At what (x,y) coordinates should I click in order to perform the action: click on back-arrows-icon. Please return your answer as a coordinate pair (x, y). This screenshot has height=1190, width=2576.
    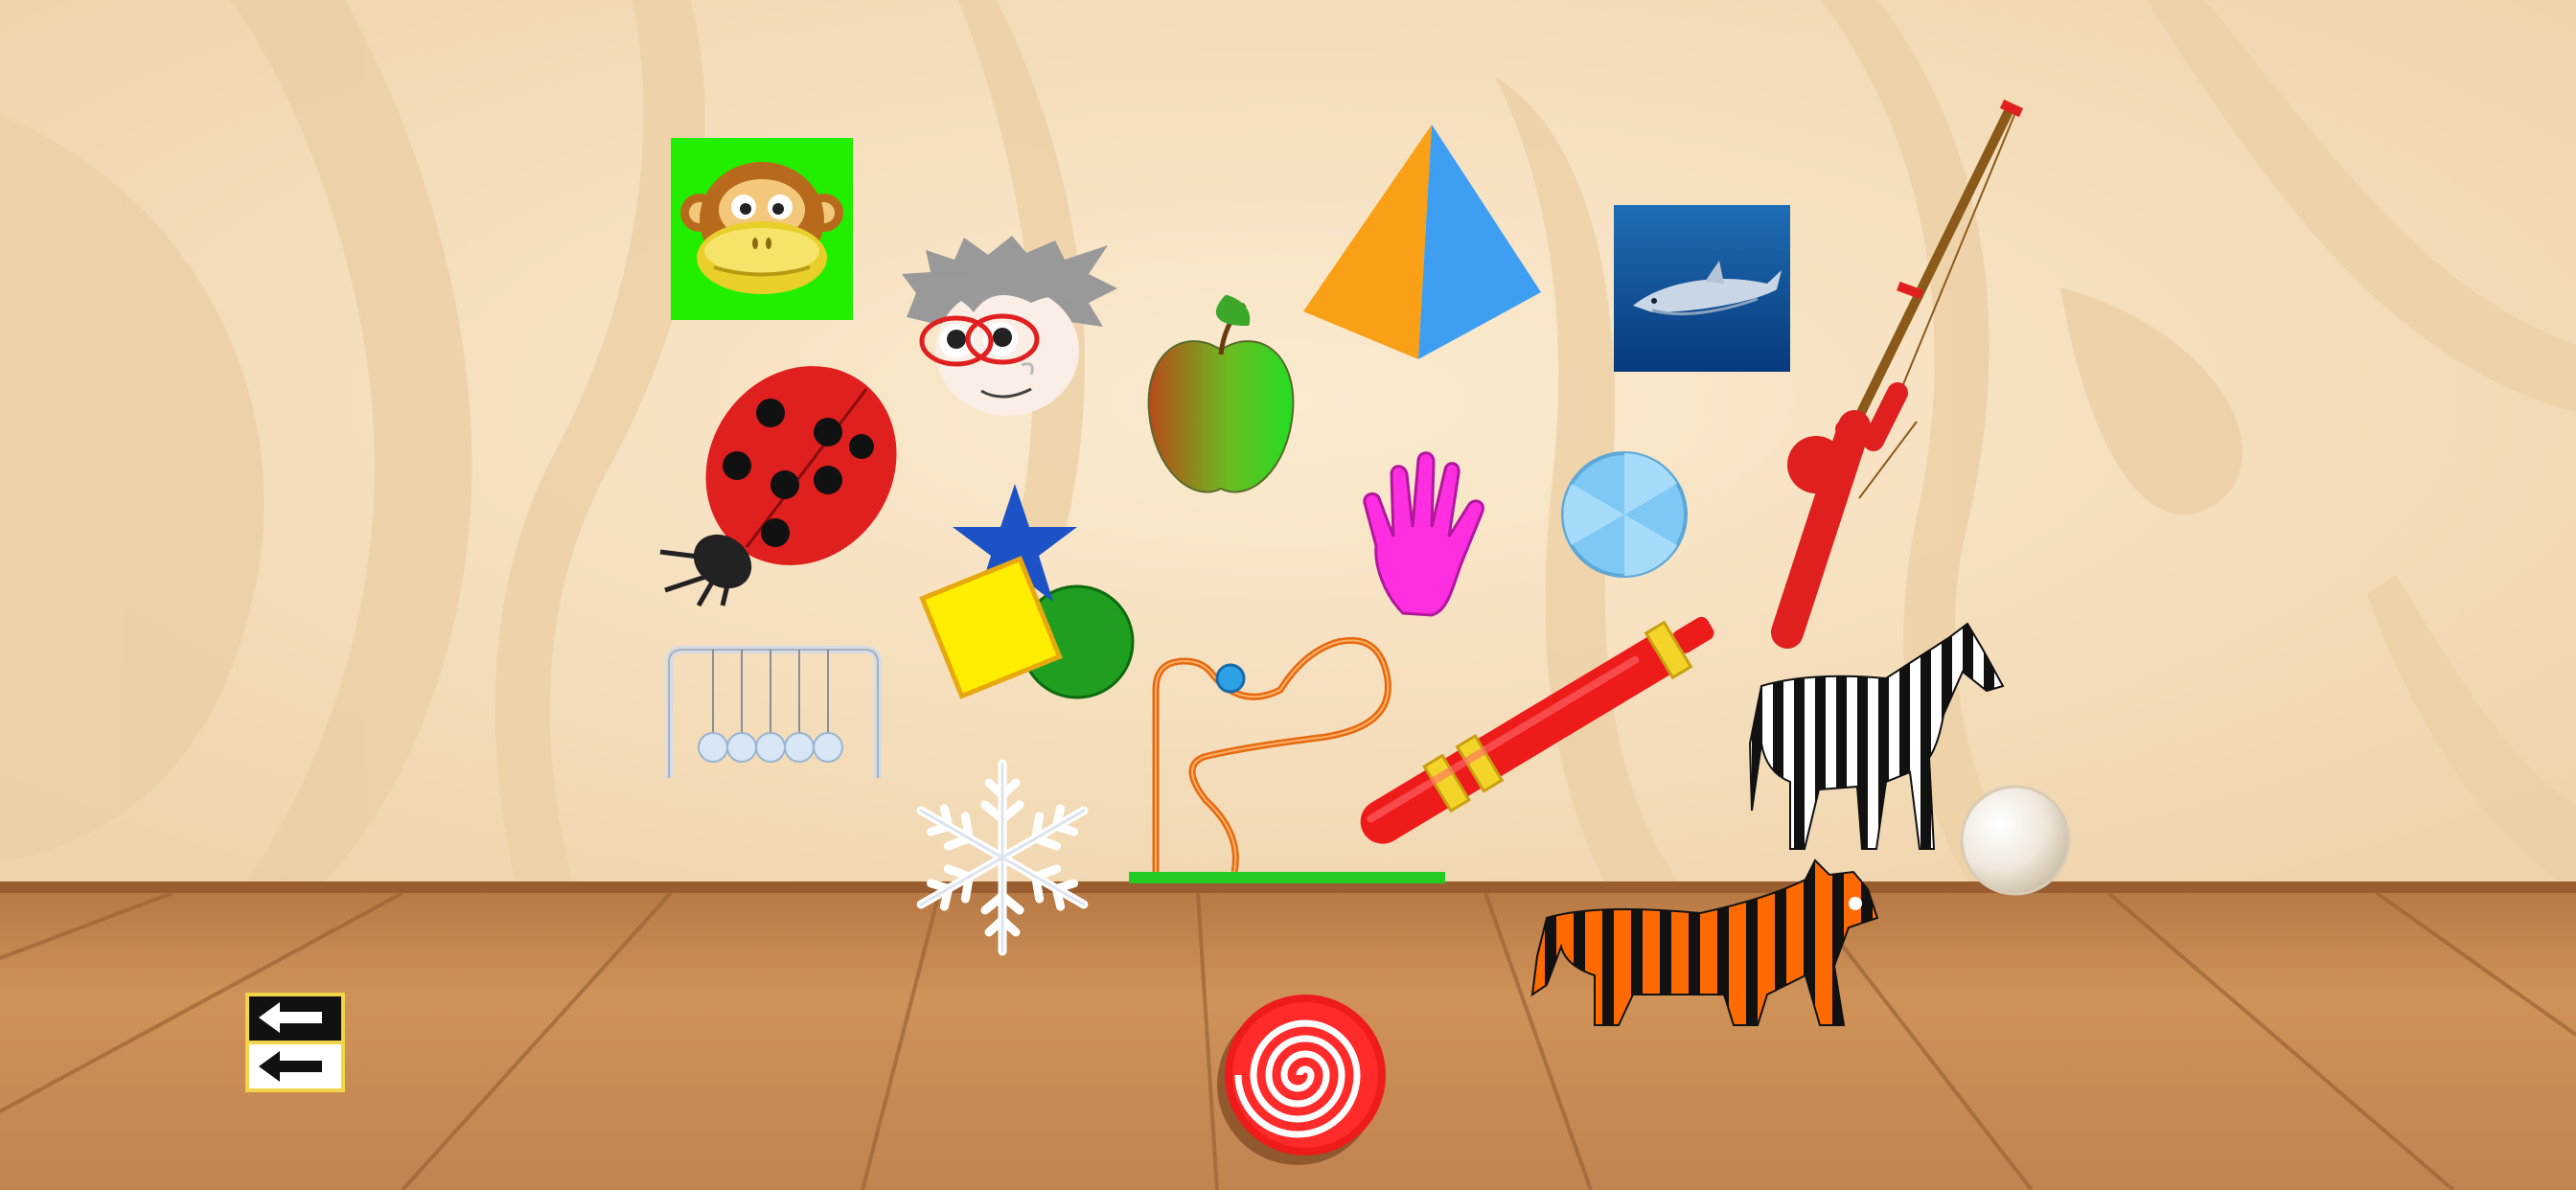
    Looking at the image, I should click on (295, 1042).